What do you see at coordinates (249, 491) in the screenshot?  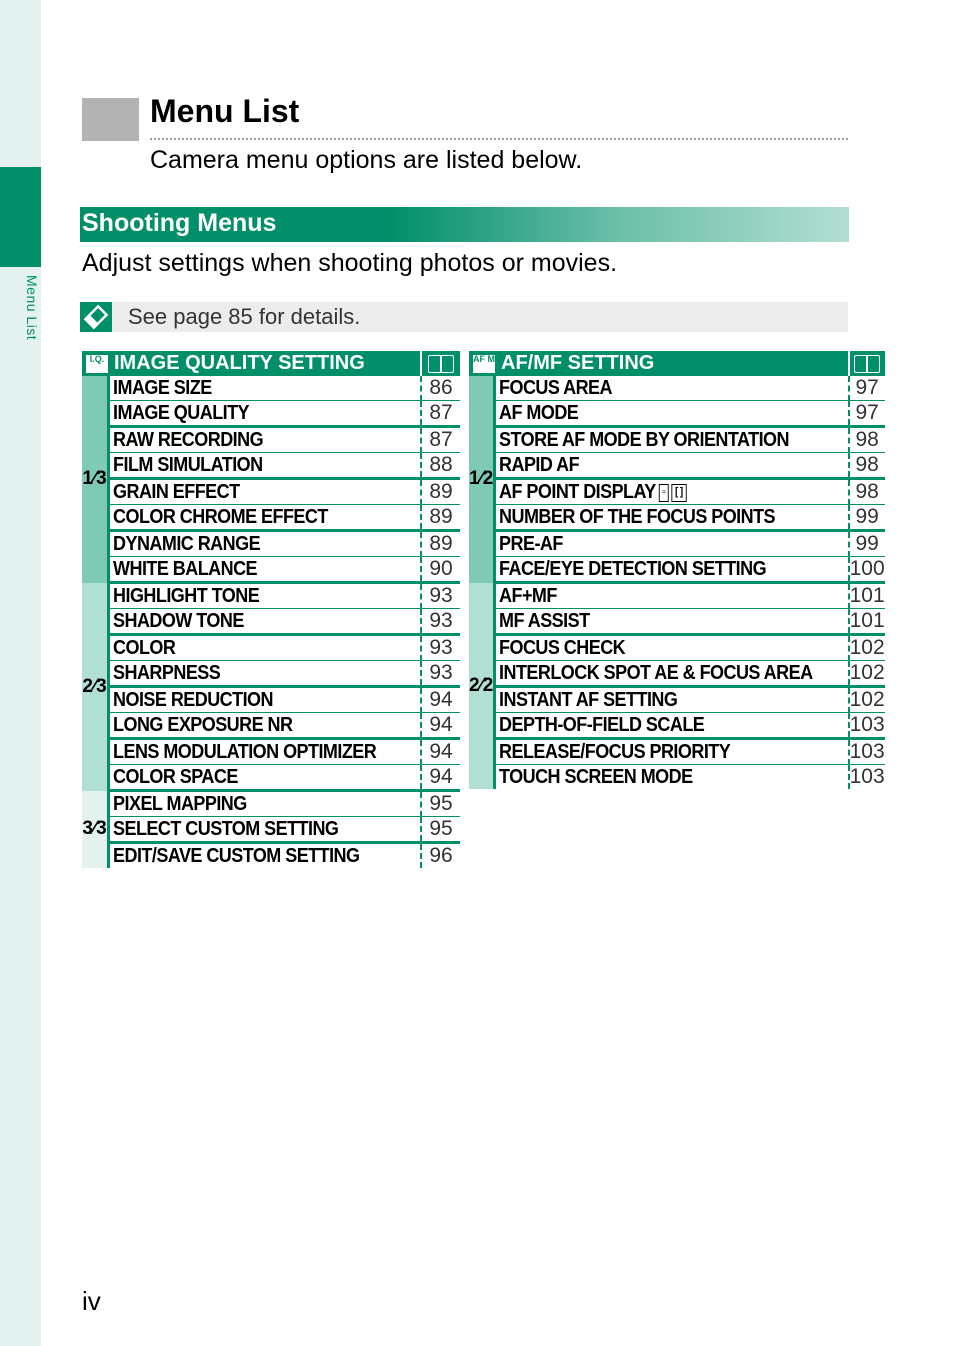 I see `menu-item-name: GRAIN EFFECT` at bounding box center [249, 491].